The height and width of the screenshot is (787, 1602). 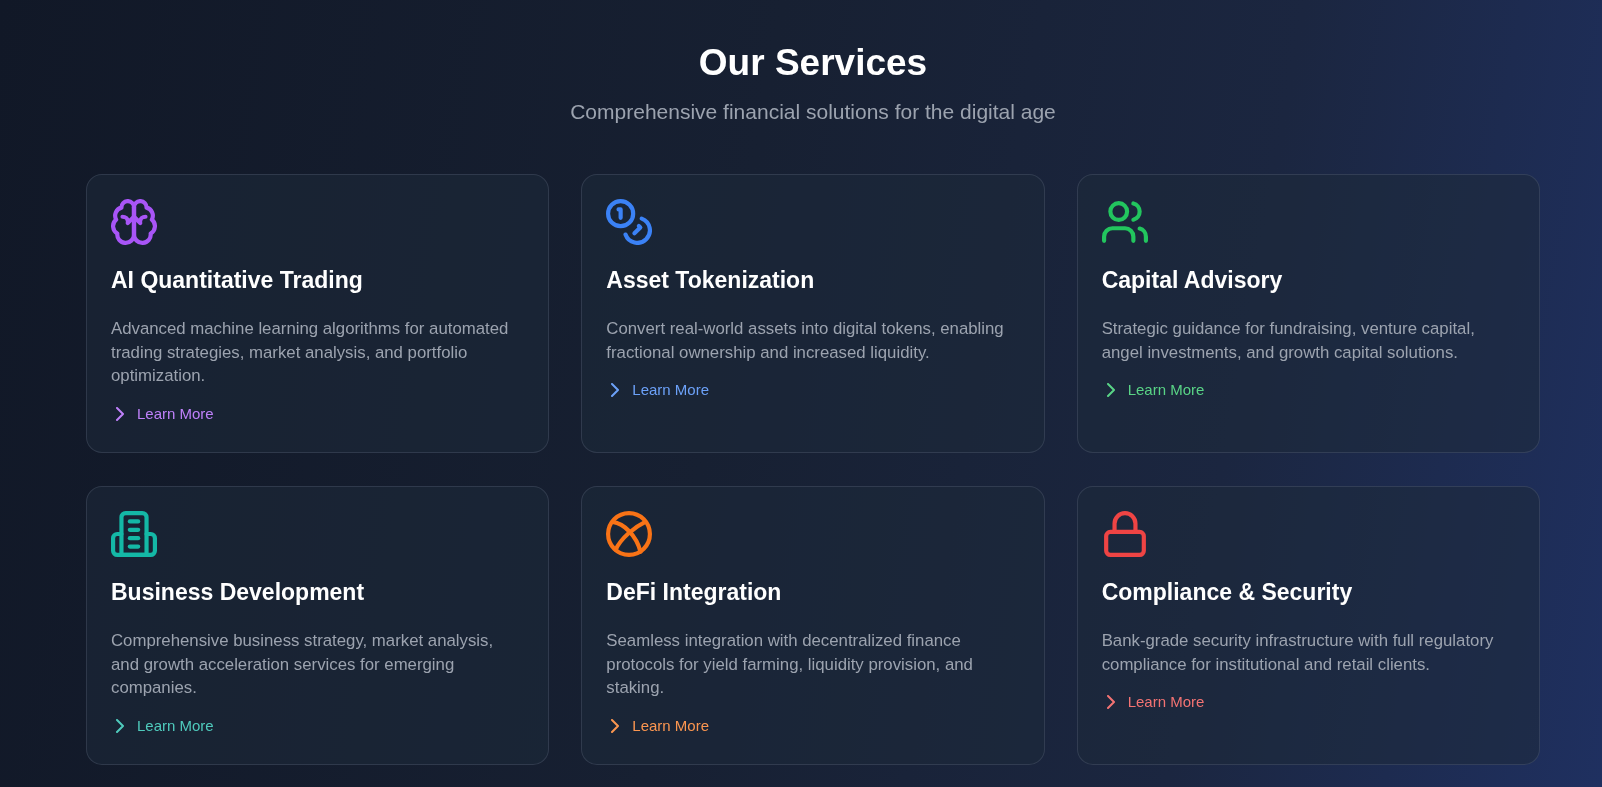 I want to click on section-title: Our Services, so click(x=813, y=63).